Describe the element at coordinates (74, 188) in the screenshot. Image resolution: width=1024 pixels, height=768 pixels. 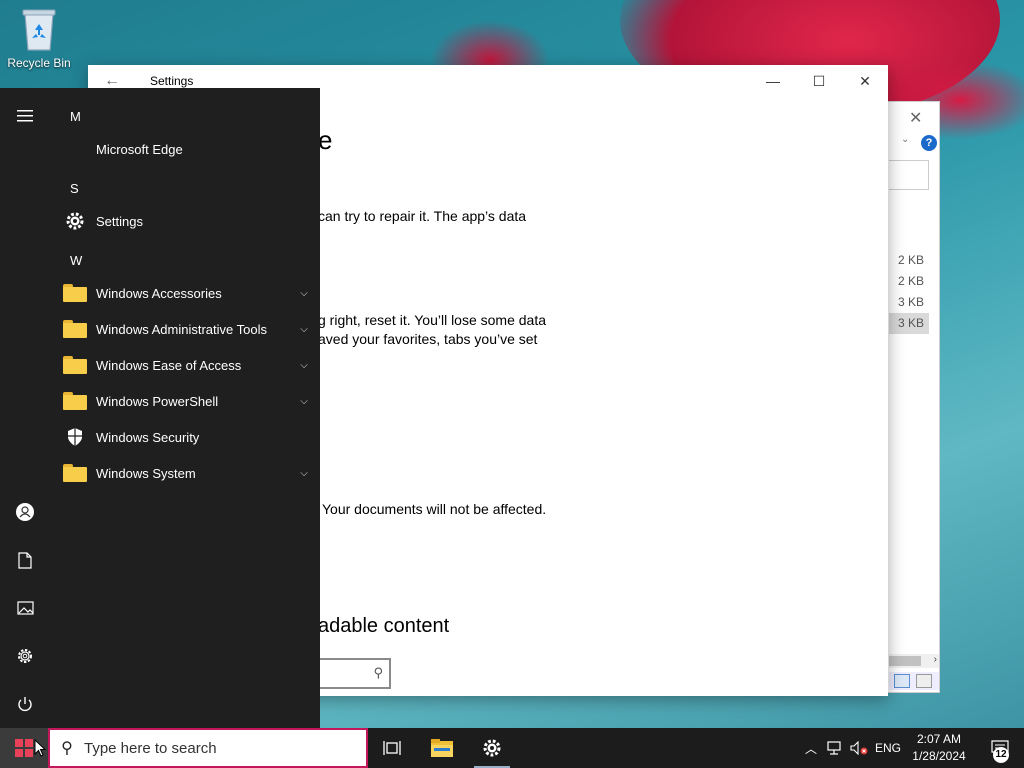
I see `section-letter: S` at that location.